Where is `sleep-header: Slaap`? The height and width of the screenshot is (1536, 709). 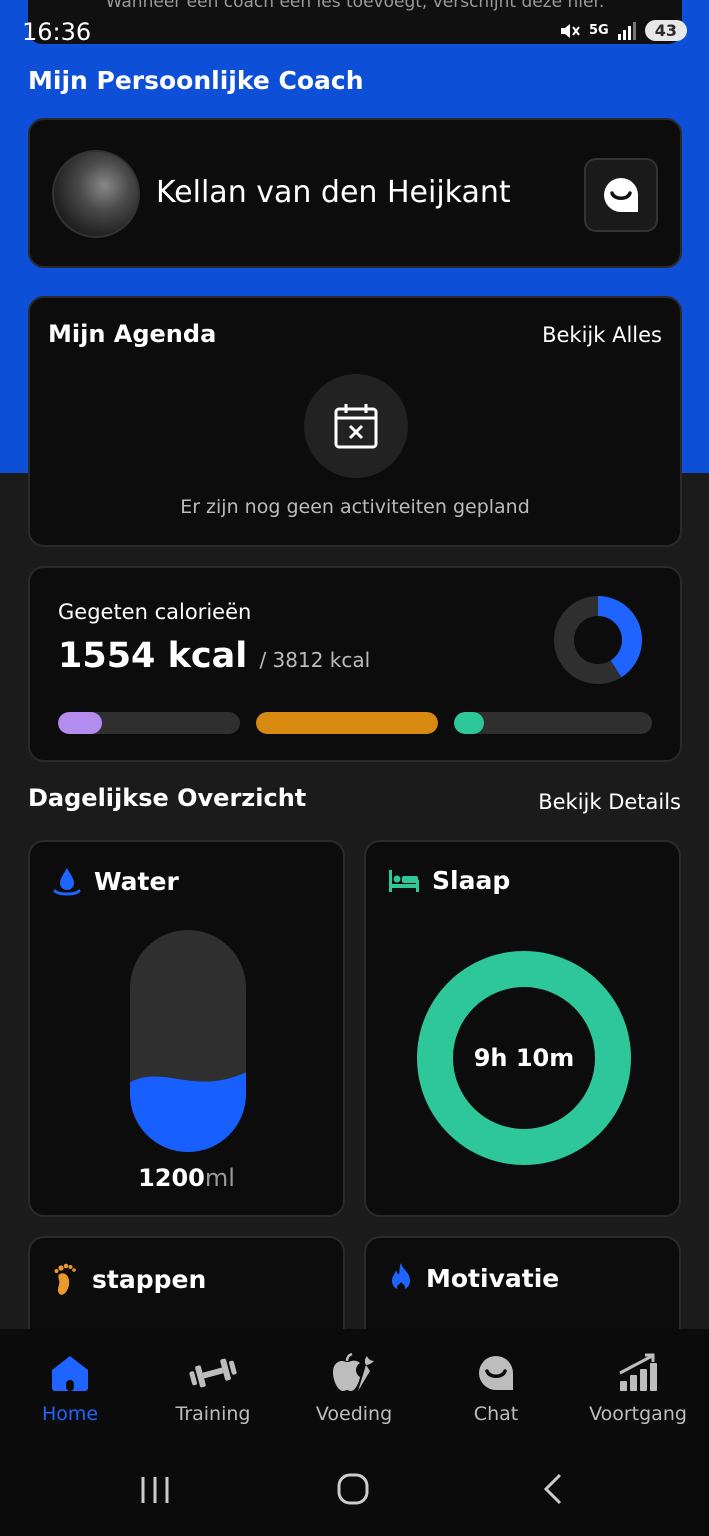
sleep-header: Slaap is located at coordinates (449, 880).